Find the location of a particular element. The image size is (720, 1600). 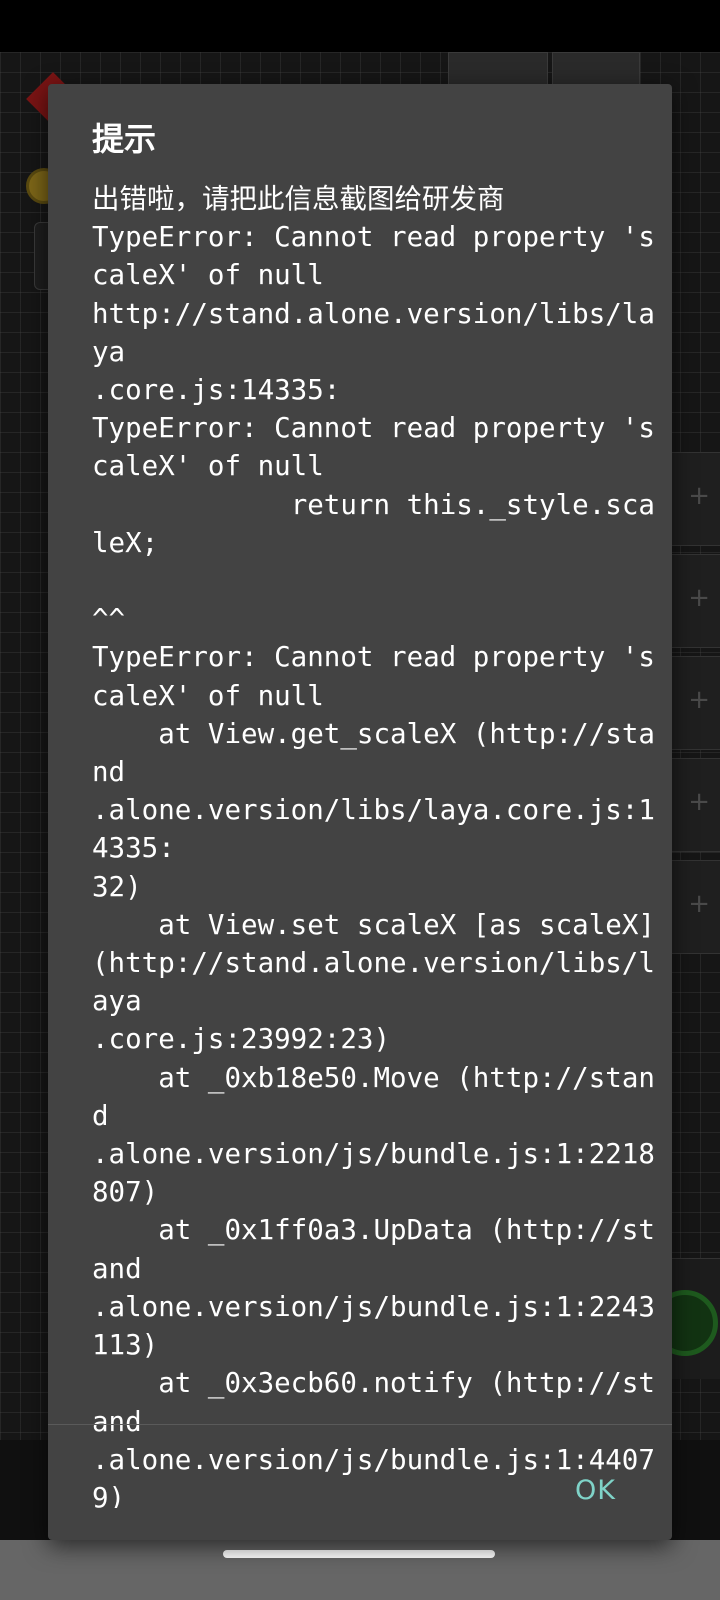

dialog-divider is located at coordinates (360, 1424).